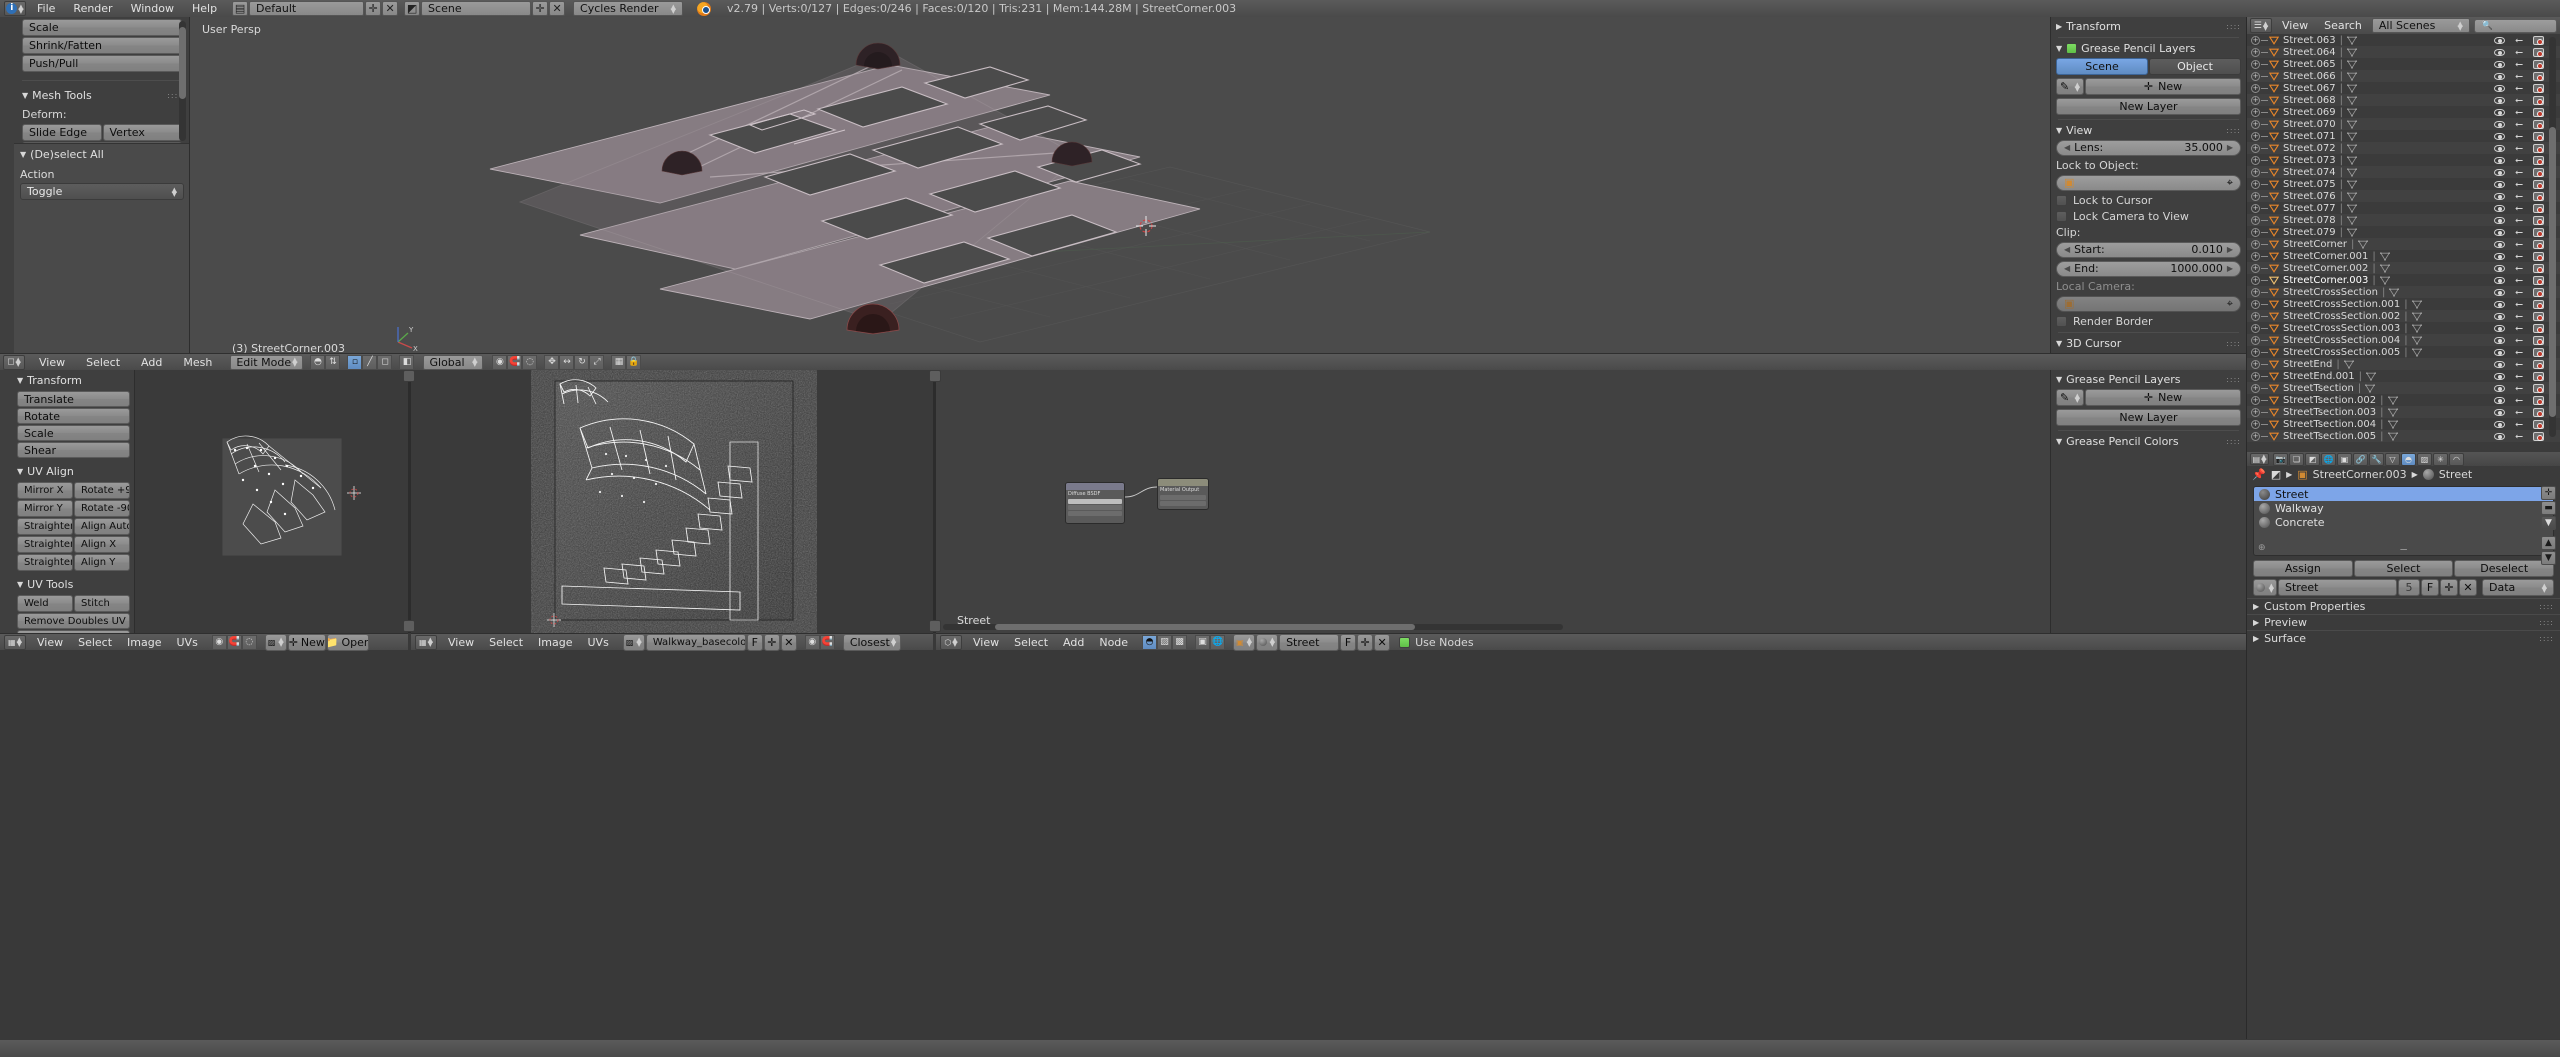 The width and height of the screenshot is (2560, 1057). What do you see at coordinates (2430, 587) in the screenshot?
I see `fake-user-button: F` at bounding box center [2430, 587].